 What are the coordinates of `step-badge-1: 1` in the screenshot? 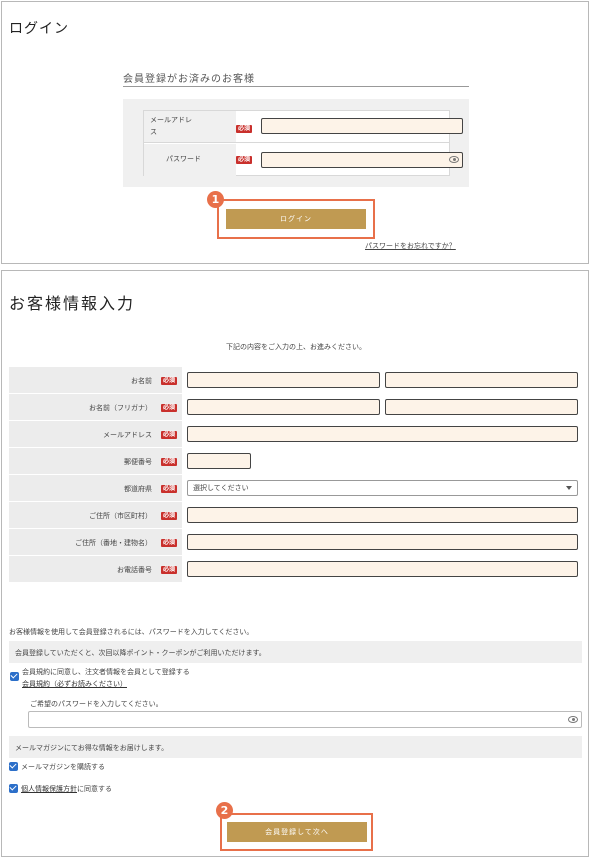 It's located at (215, 199).